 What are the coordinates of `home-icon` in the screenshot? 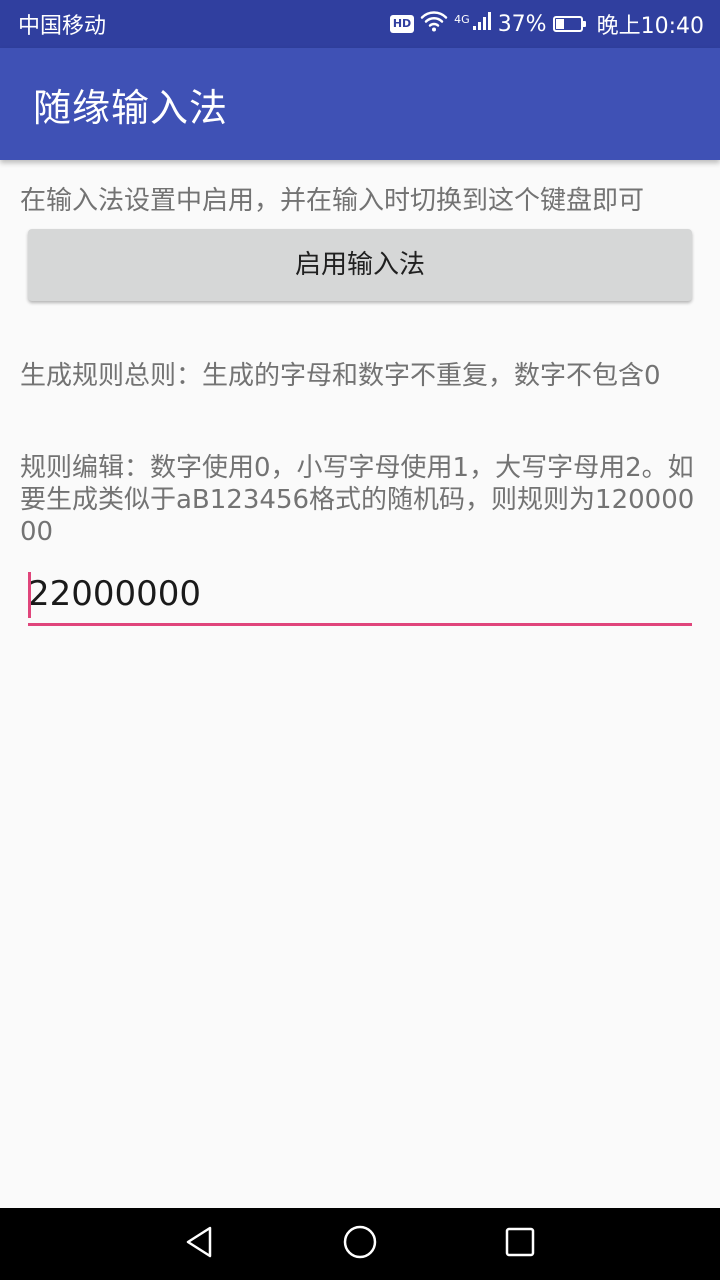 It's located at (360, 1244).